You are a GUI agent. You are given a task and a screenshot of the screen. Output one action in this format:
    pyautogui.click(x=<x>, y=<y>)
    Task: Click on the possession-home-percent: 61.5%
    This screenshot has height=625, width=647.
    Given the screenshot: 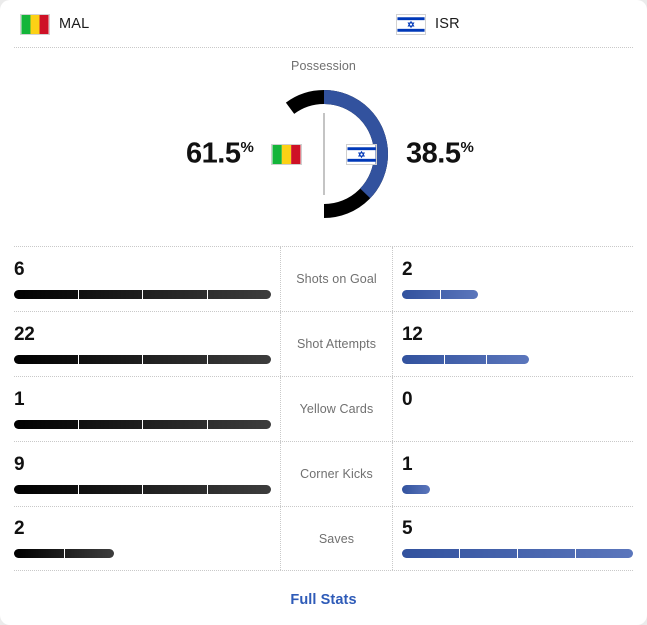 What is the action you would take?
    pyautogui.click(x=220, y=153)
    